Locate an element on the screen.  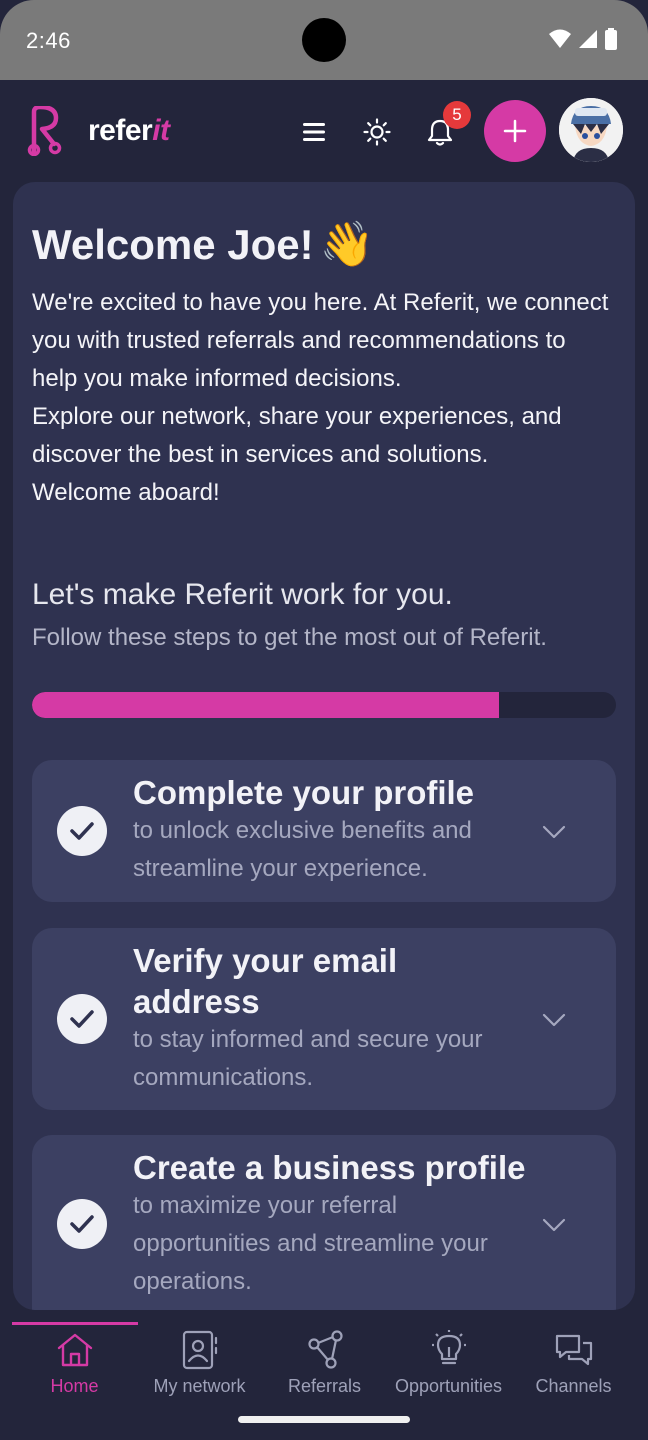
wifi-icon is located at coordinates (560, 38).